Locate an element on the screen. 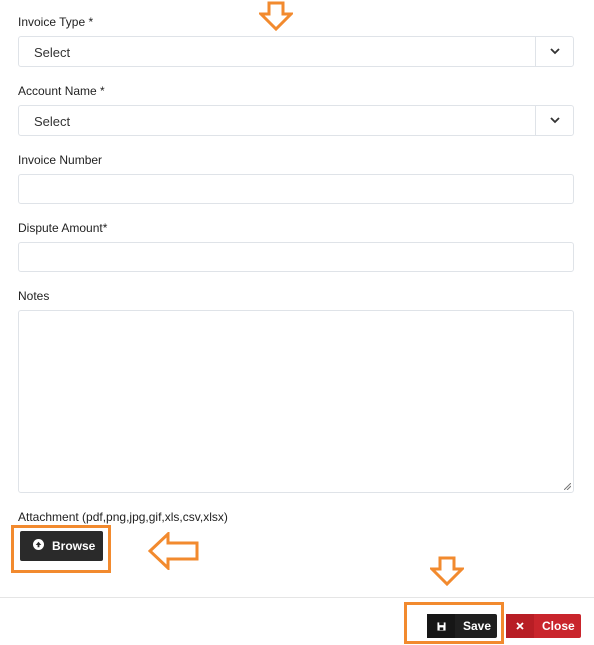 This screenshot has width=594, height=645. browse-button: Browse is located at coordinates (61, 546).